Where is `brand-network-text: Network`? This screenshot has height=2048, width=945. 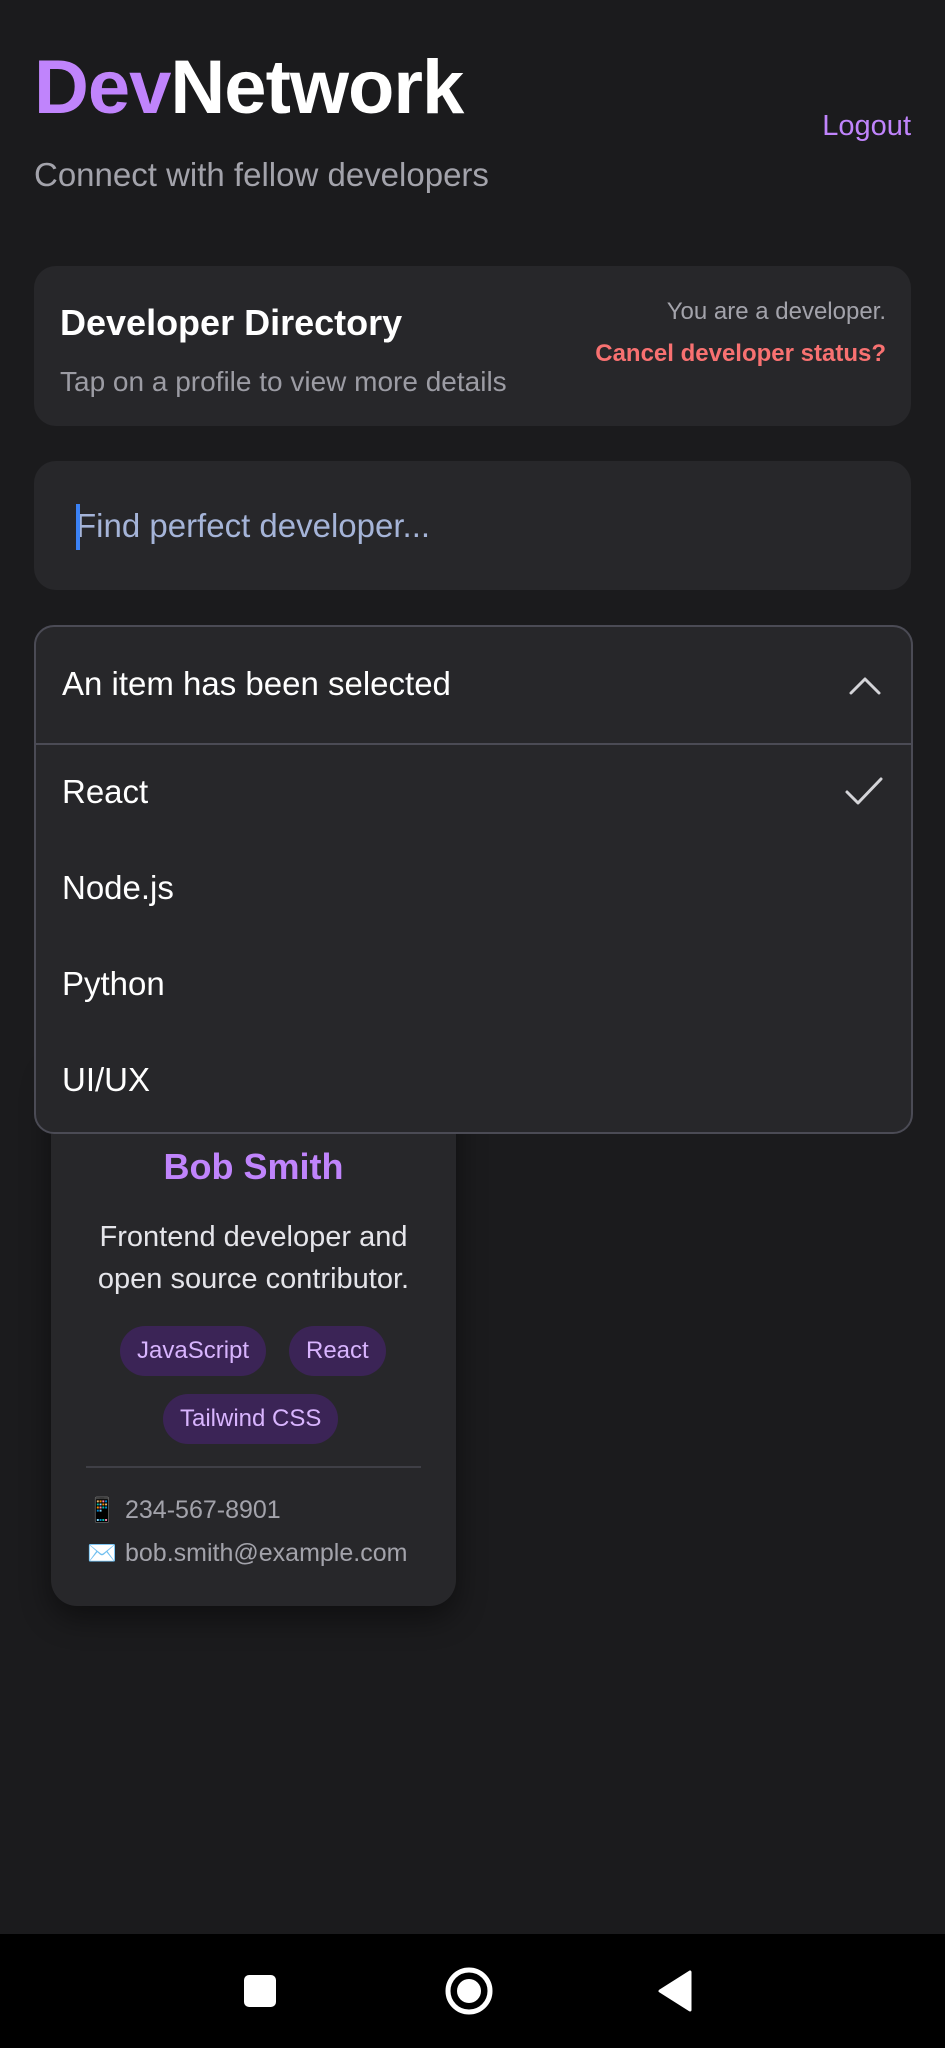 brand-network-text: Network is located at coordinates (317, 87).